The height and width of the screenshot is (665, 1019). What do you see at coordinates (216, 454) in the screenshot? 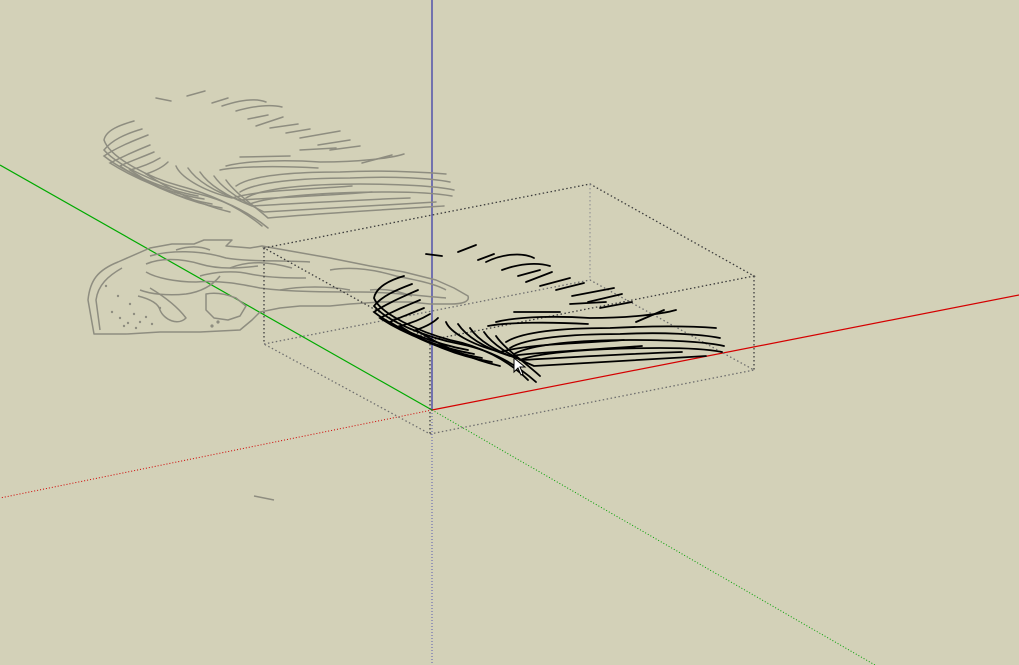
I see `red-axis-negative` at bounding box center [216, 454].